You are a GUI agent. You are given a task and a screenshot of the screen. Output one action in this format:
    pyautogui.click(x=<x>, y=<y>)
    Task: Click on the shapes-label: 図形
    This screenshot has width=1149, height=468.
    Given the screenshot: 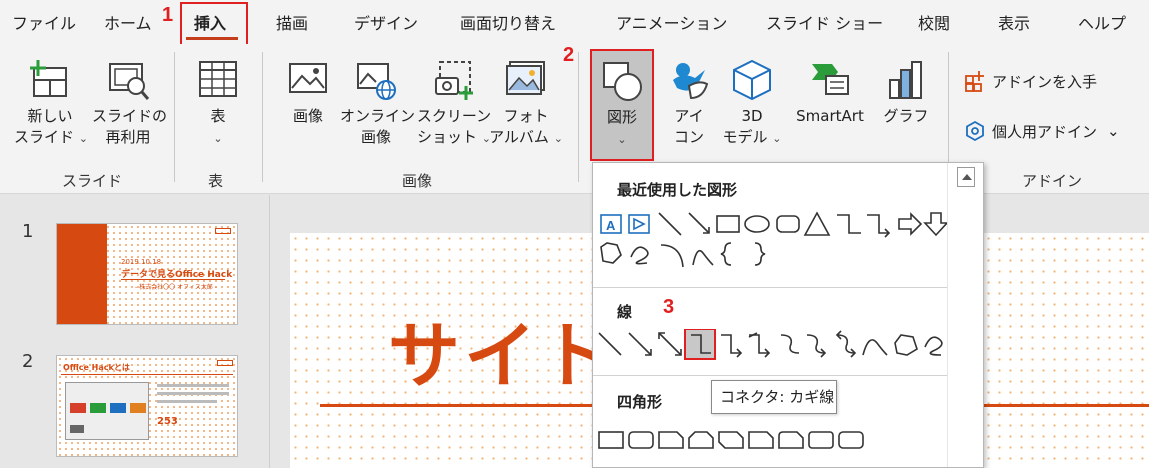 What is the action you would take?
    pyautogui.click(x=621, y=117)
    